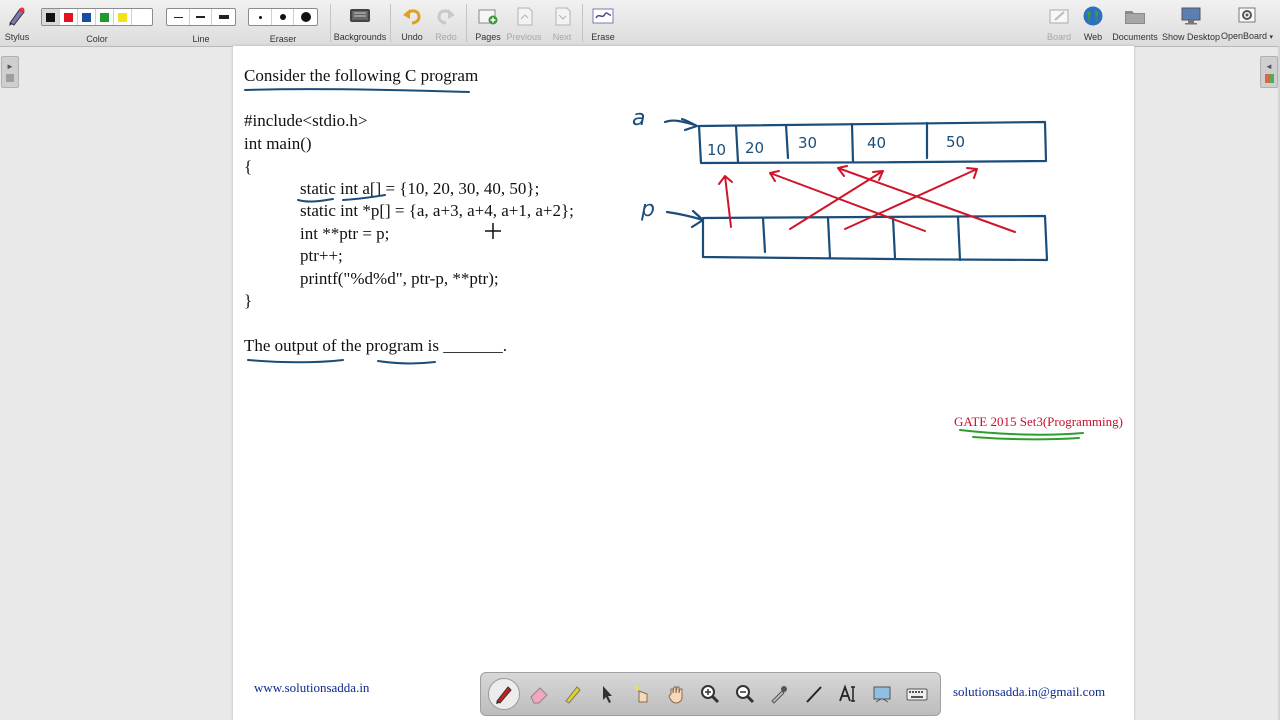  I want to click on hand-icon, so click(675, 695).